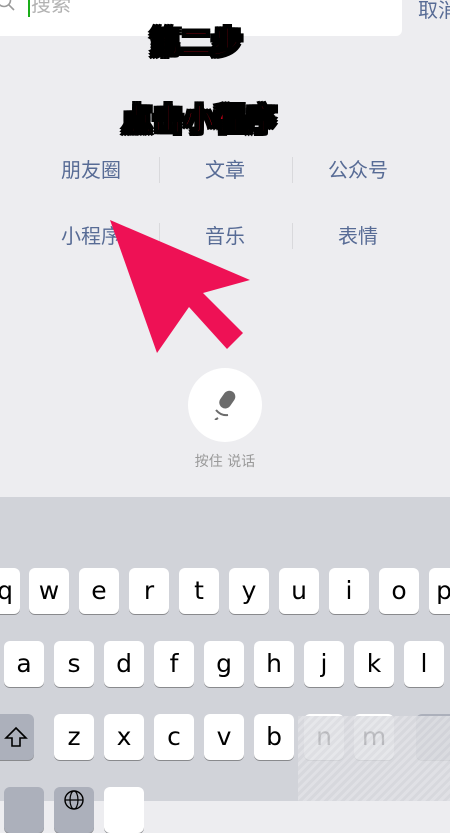 Image resolution: width=450 pixels, height=833 pixels. What do you see at coordinates (74, 664) in the screenshot?
I see `key-s: s` at bounding box center [74, 664].